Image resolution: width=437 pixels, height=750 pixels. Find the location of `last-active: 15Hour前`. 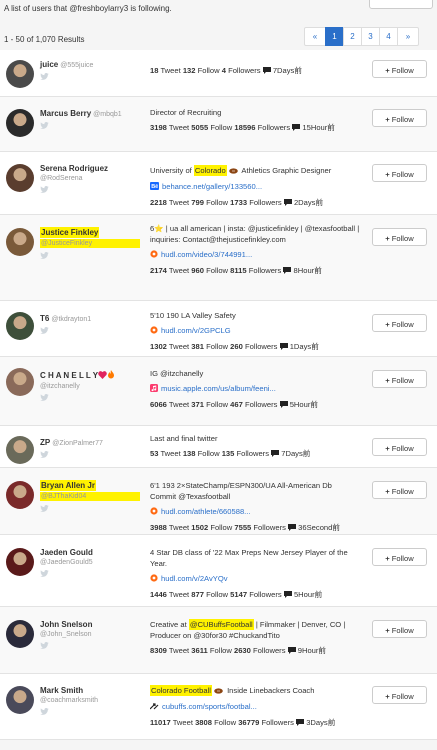

last-active: 15Hour前 is located at coordinates (318, 127).